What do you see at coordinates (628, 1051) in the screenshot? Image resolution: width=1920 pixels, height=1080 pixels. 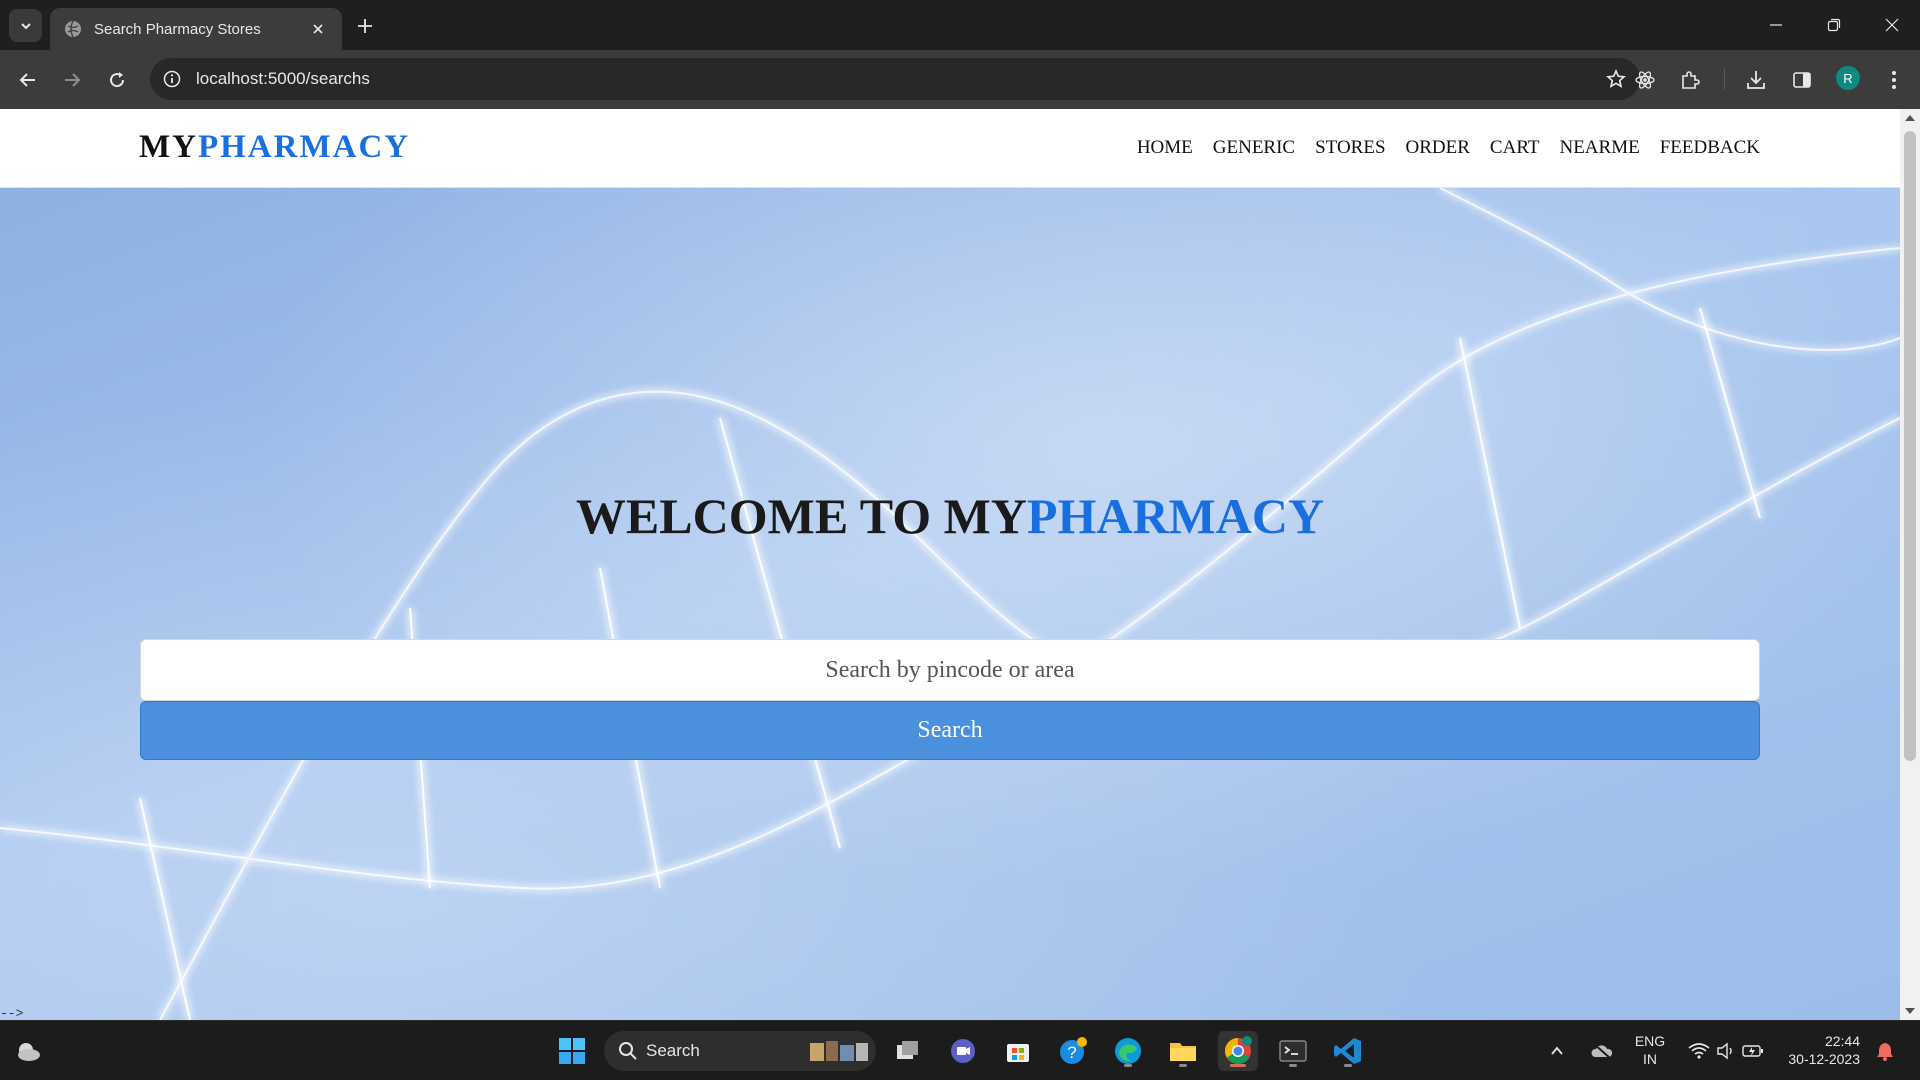 I see `search-icon` at bounding box center [628, 1051].